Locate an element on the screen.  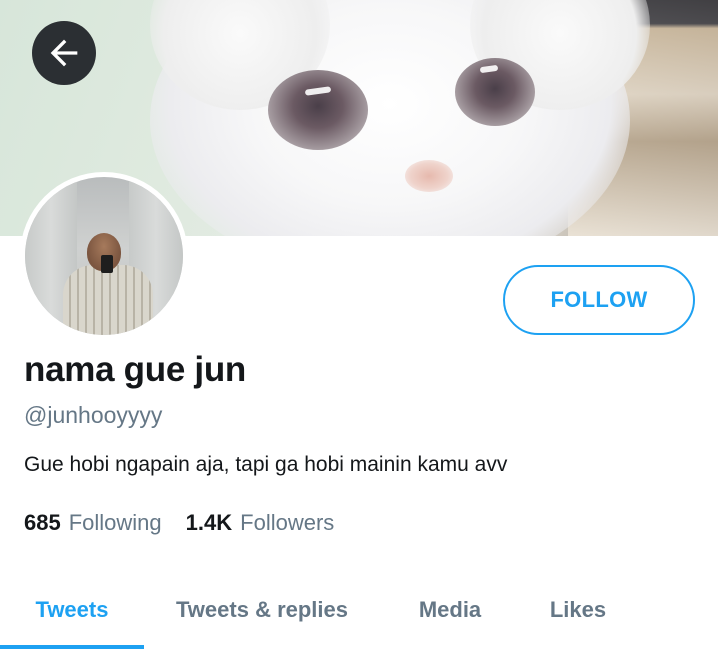
back-button is located at coordinates (64, 53).